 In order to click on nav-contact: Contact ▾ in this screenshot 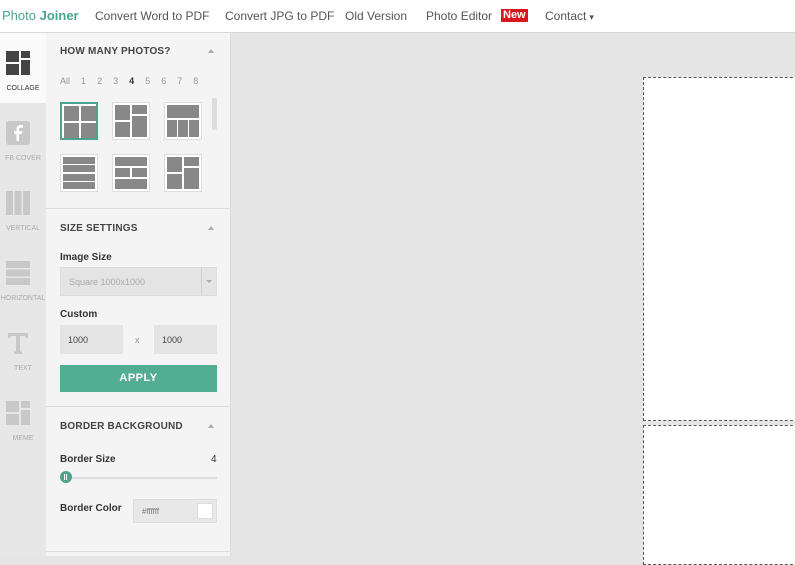, I will do `click(569, 16)`.